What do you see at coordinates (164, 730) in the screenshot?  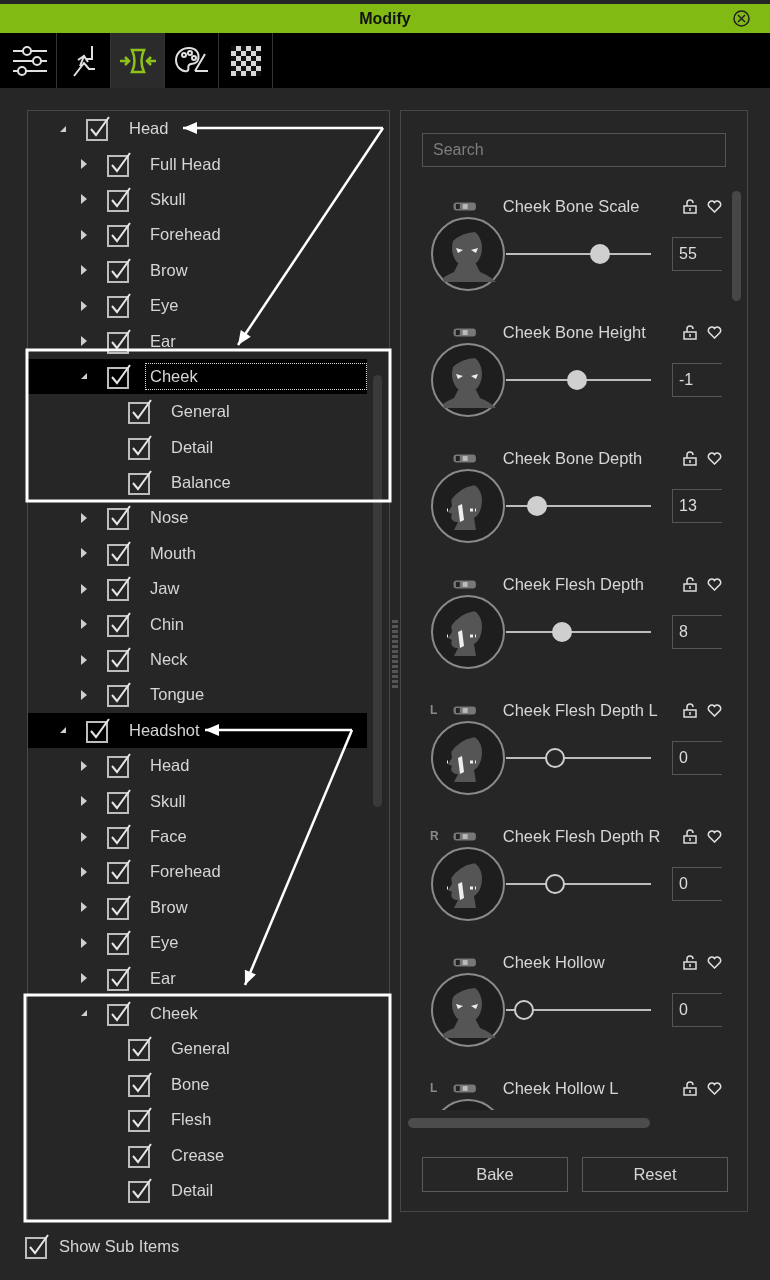 I see `tree-item: Headshot` at bounding box center [164, 730].